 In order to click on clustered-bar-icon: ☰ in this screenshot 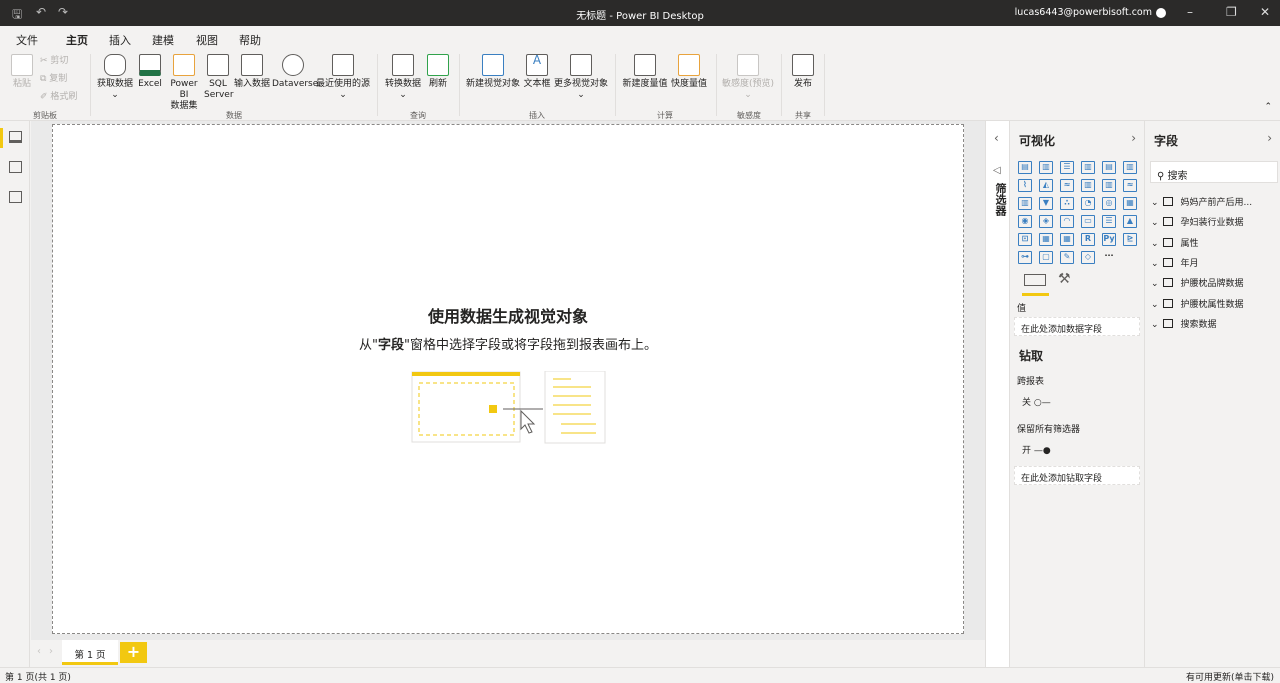, I will do `click(1067, 167)`.